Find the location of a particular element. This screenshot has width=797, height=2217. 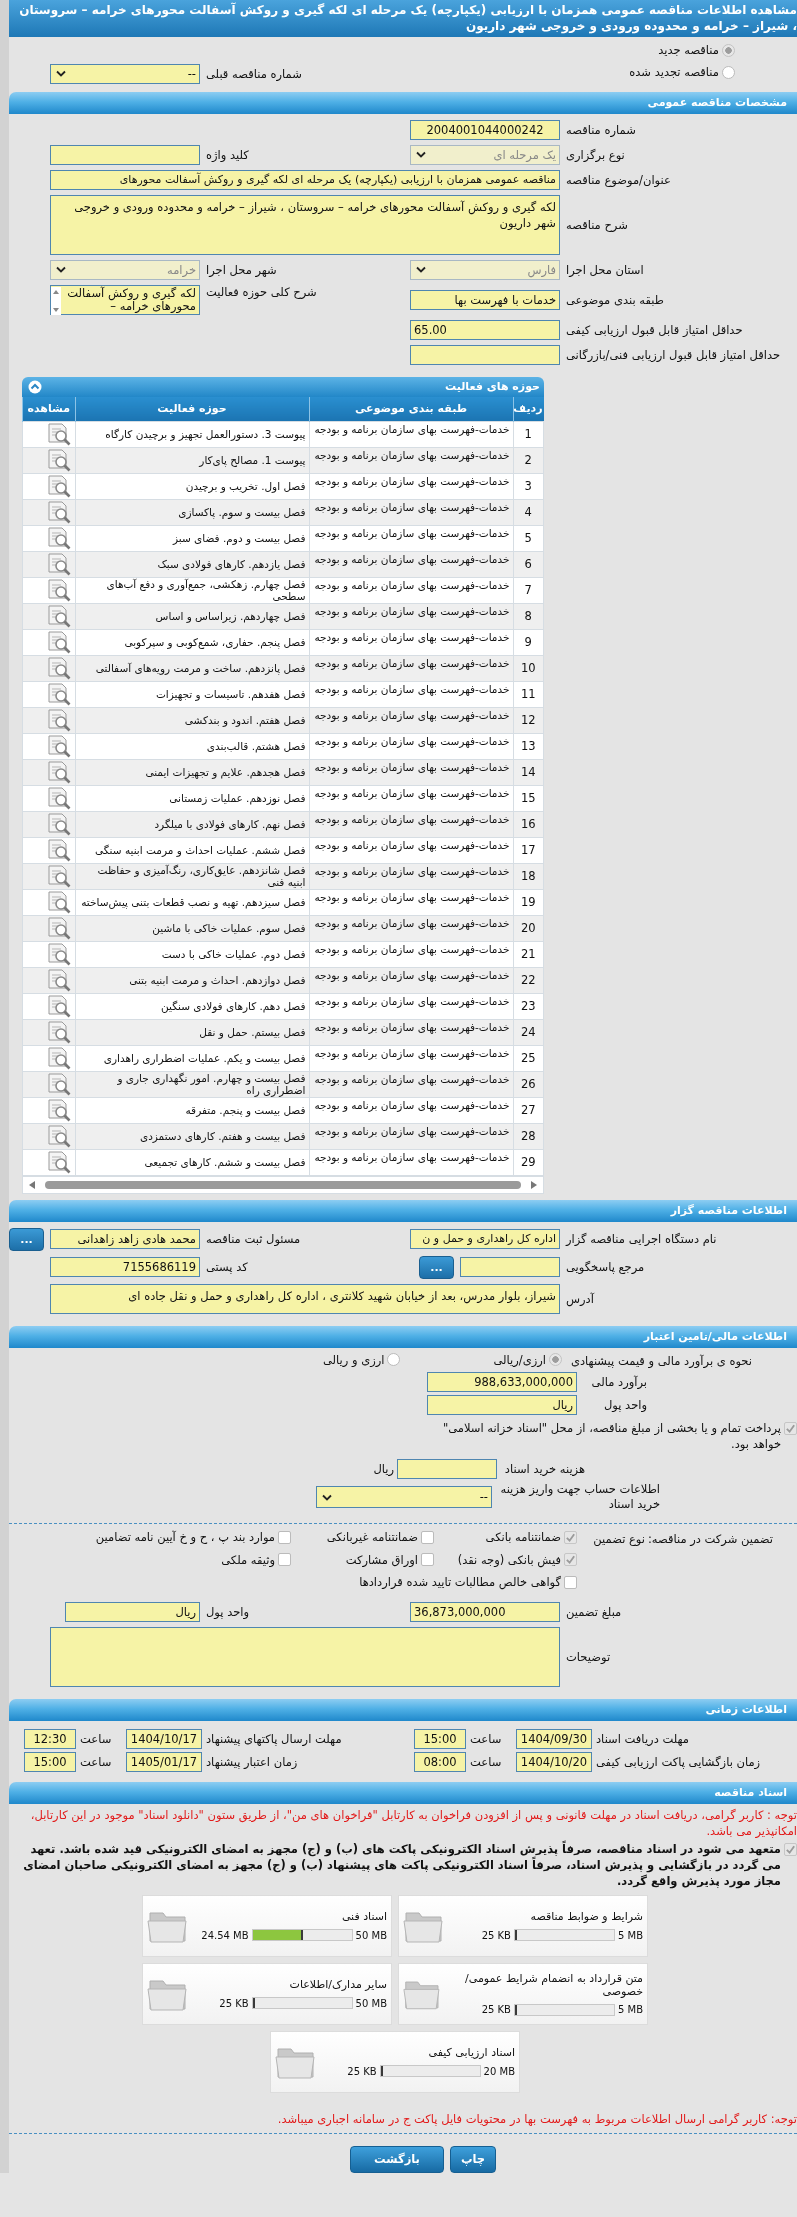

notes-field is located at coordinates (305, 1656).